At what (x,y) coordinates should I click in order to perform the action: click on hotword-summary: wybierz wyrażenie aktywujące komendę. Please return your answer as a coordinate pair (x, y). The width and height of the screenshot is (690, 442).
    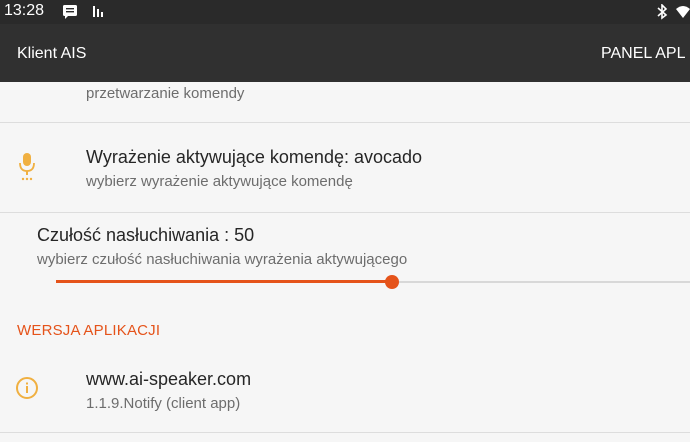
    Looking at the image, I should click on (219, 181).